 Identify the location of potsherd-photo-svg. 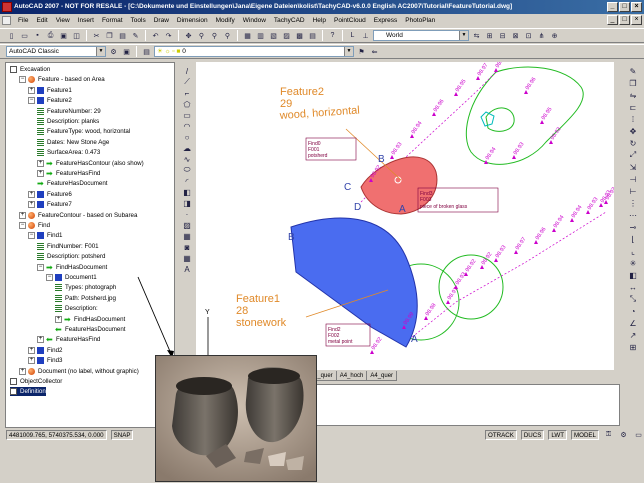
(236, 418).